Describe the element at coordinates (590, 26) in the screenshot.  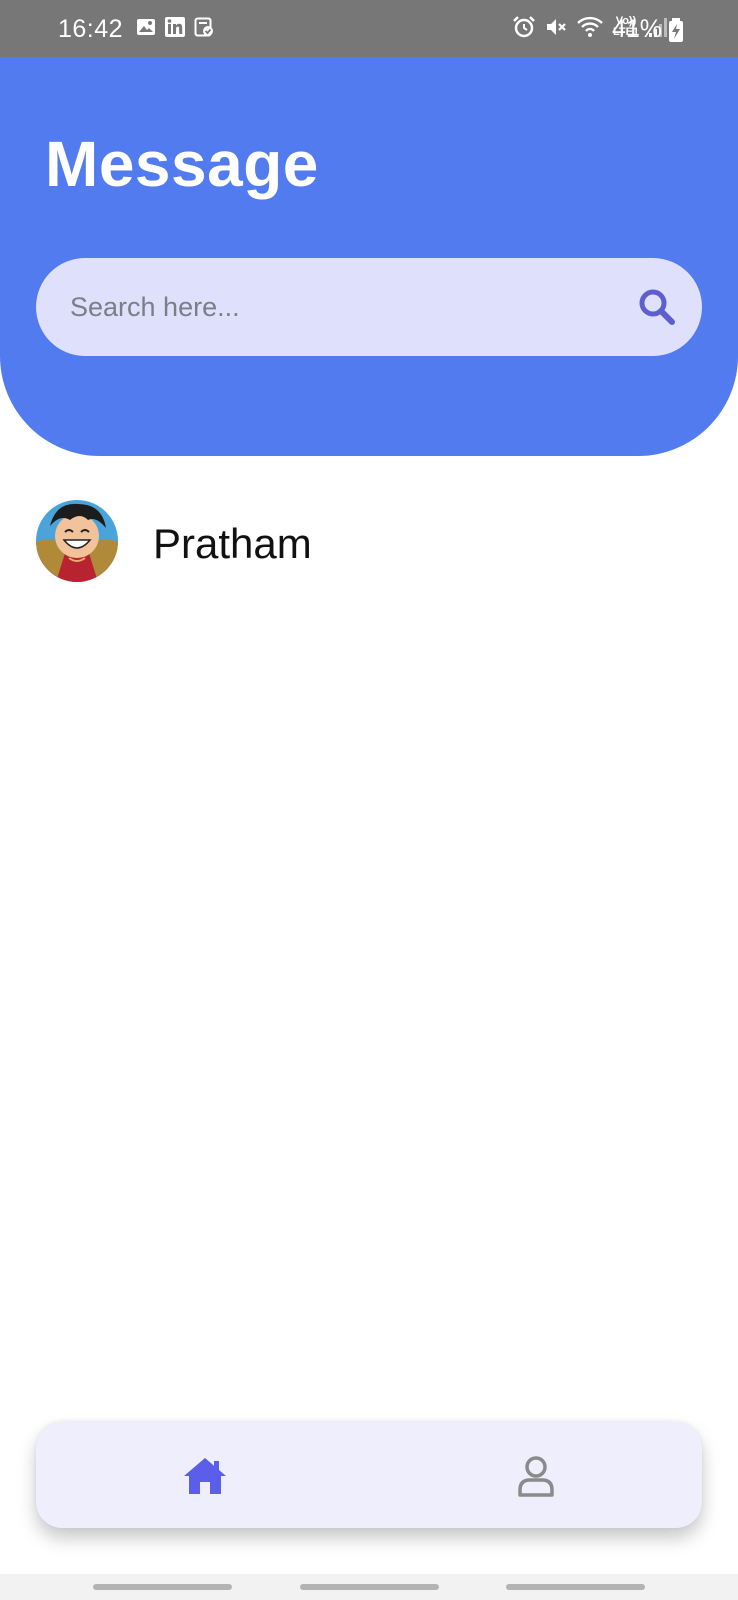
I see `wifi-icon` at that location.